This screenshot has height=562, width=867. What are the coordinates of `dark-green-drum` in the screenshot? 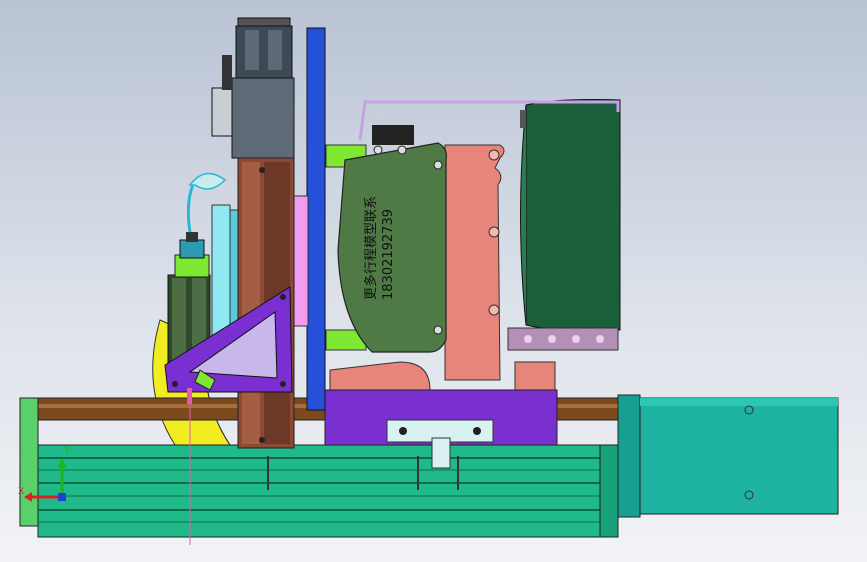 It's located at (570, 215).